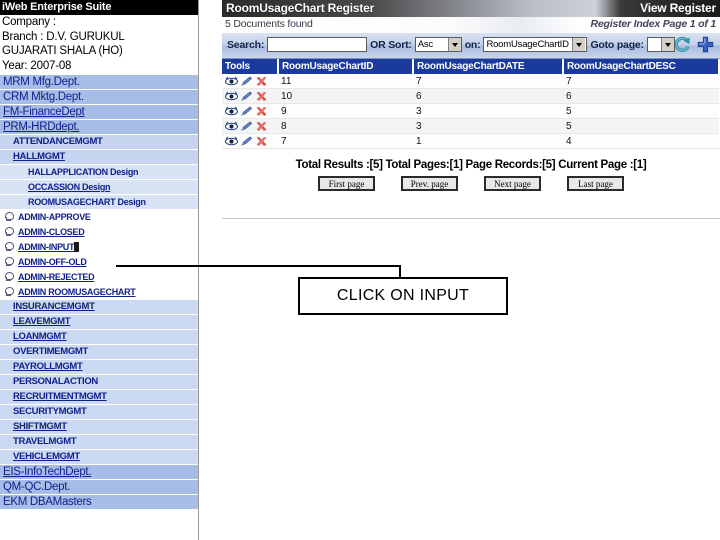 This screenshot has height=540, width=720. What do you see at coordinates (429, 183) in the screenshot?
I see `prev-page-button: Prev. page` at bounding box center [429, 183].